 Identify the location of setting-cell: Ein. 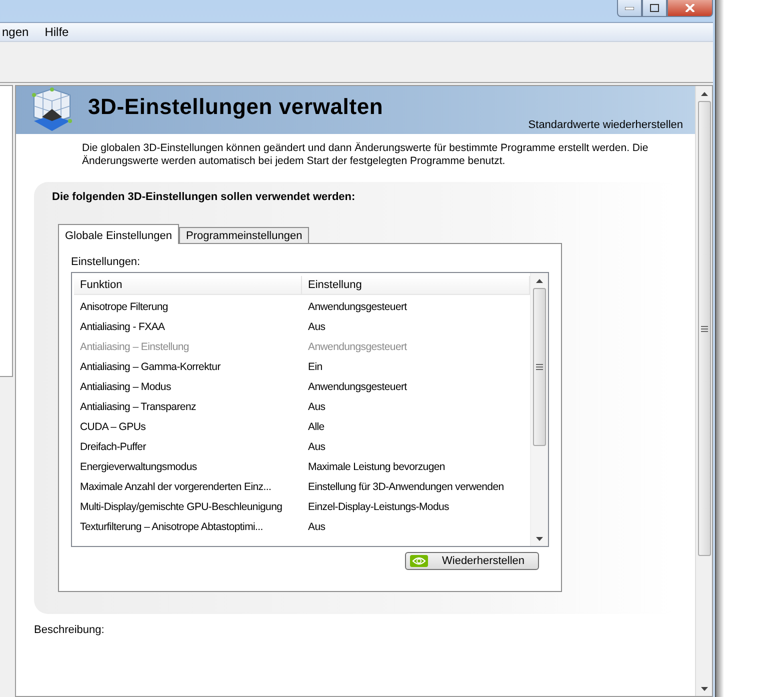
(416, 367).